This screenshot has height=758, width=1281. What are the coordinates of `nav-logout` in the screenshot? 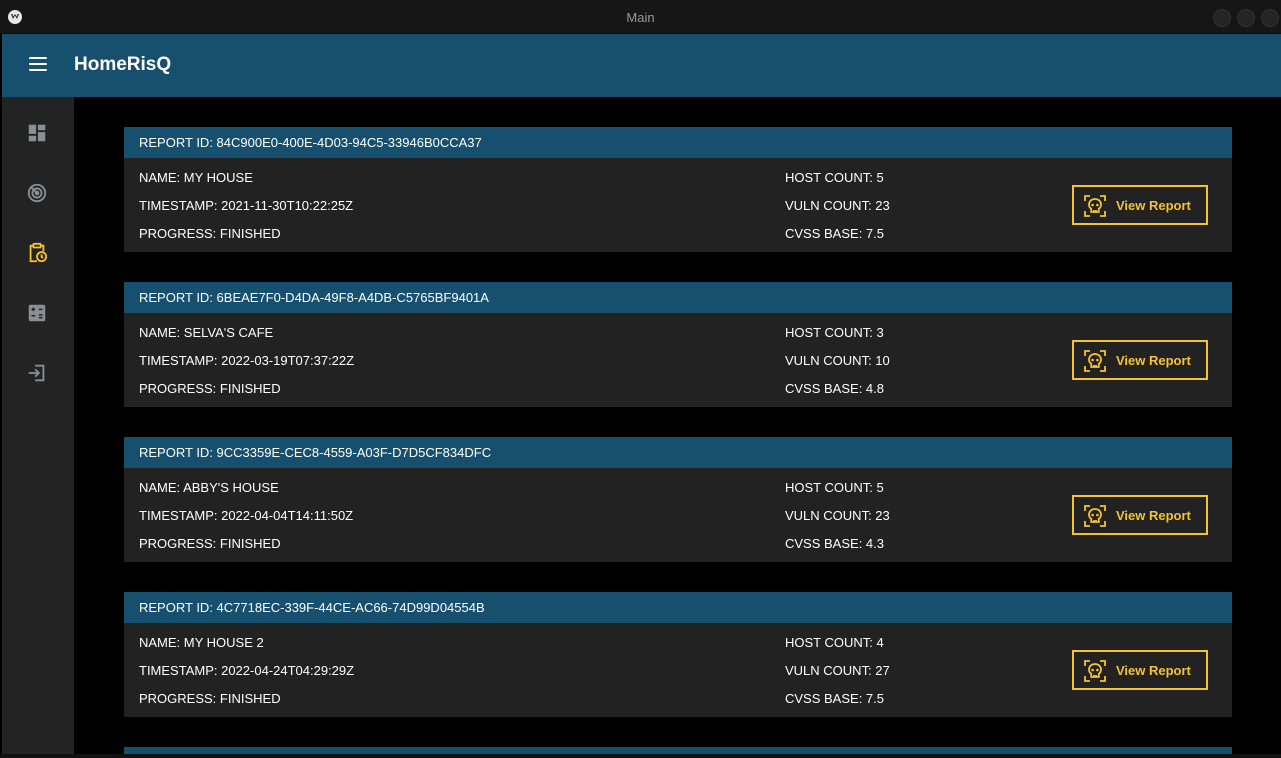 It's located at (37, 373).